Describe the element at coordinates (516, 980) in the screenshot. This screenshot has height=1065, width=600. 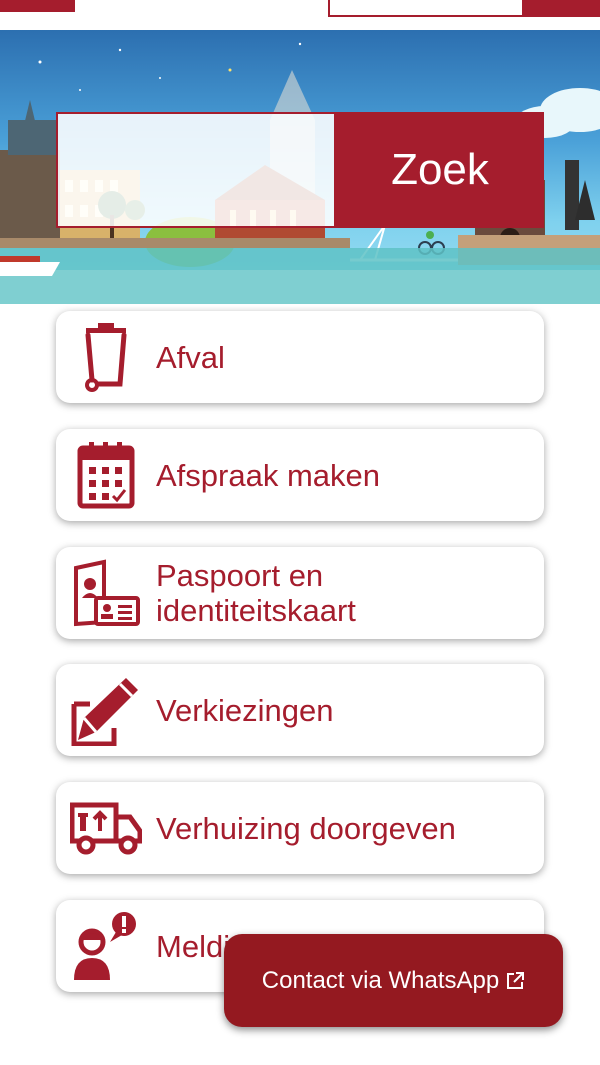
I see `external-link-icon` at that location.